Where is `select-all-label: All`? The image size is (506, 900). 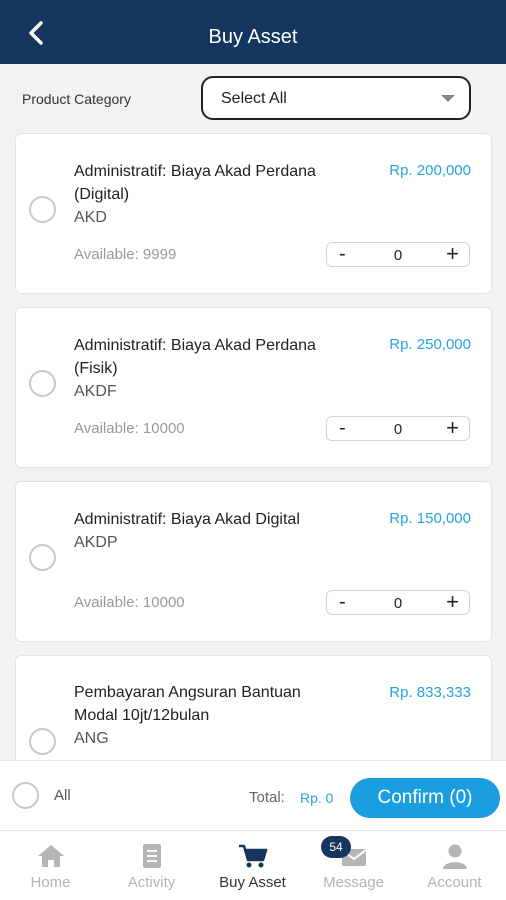 select-all-label: All is located at coordinates (62, 795).